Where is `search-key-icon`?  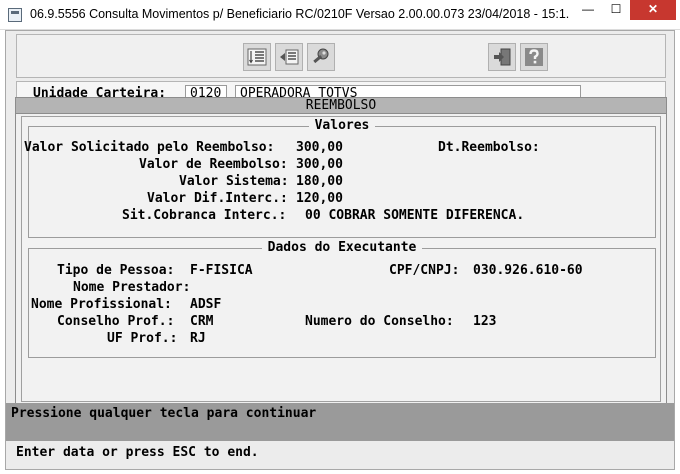
search-key-icon is located at coordinates (321, 56).